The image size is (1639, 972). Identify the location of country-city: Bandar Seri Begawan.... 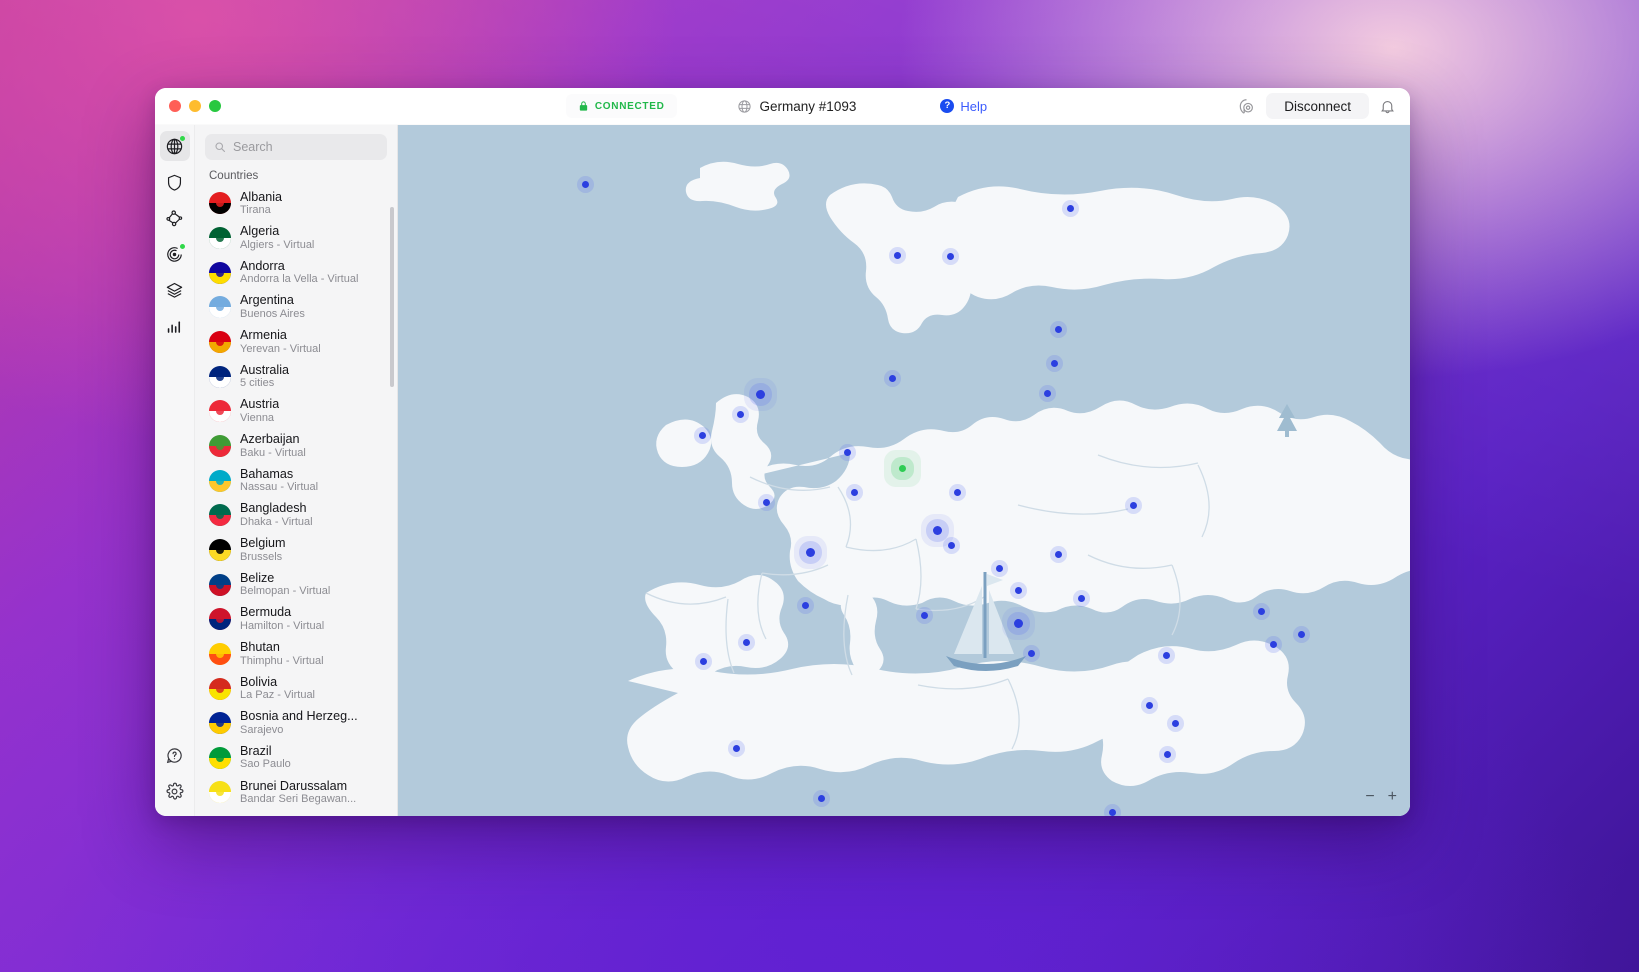
(298, 799).